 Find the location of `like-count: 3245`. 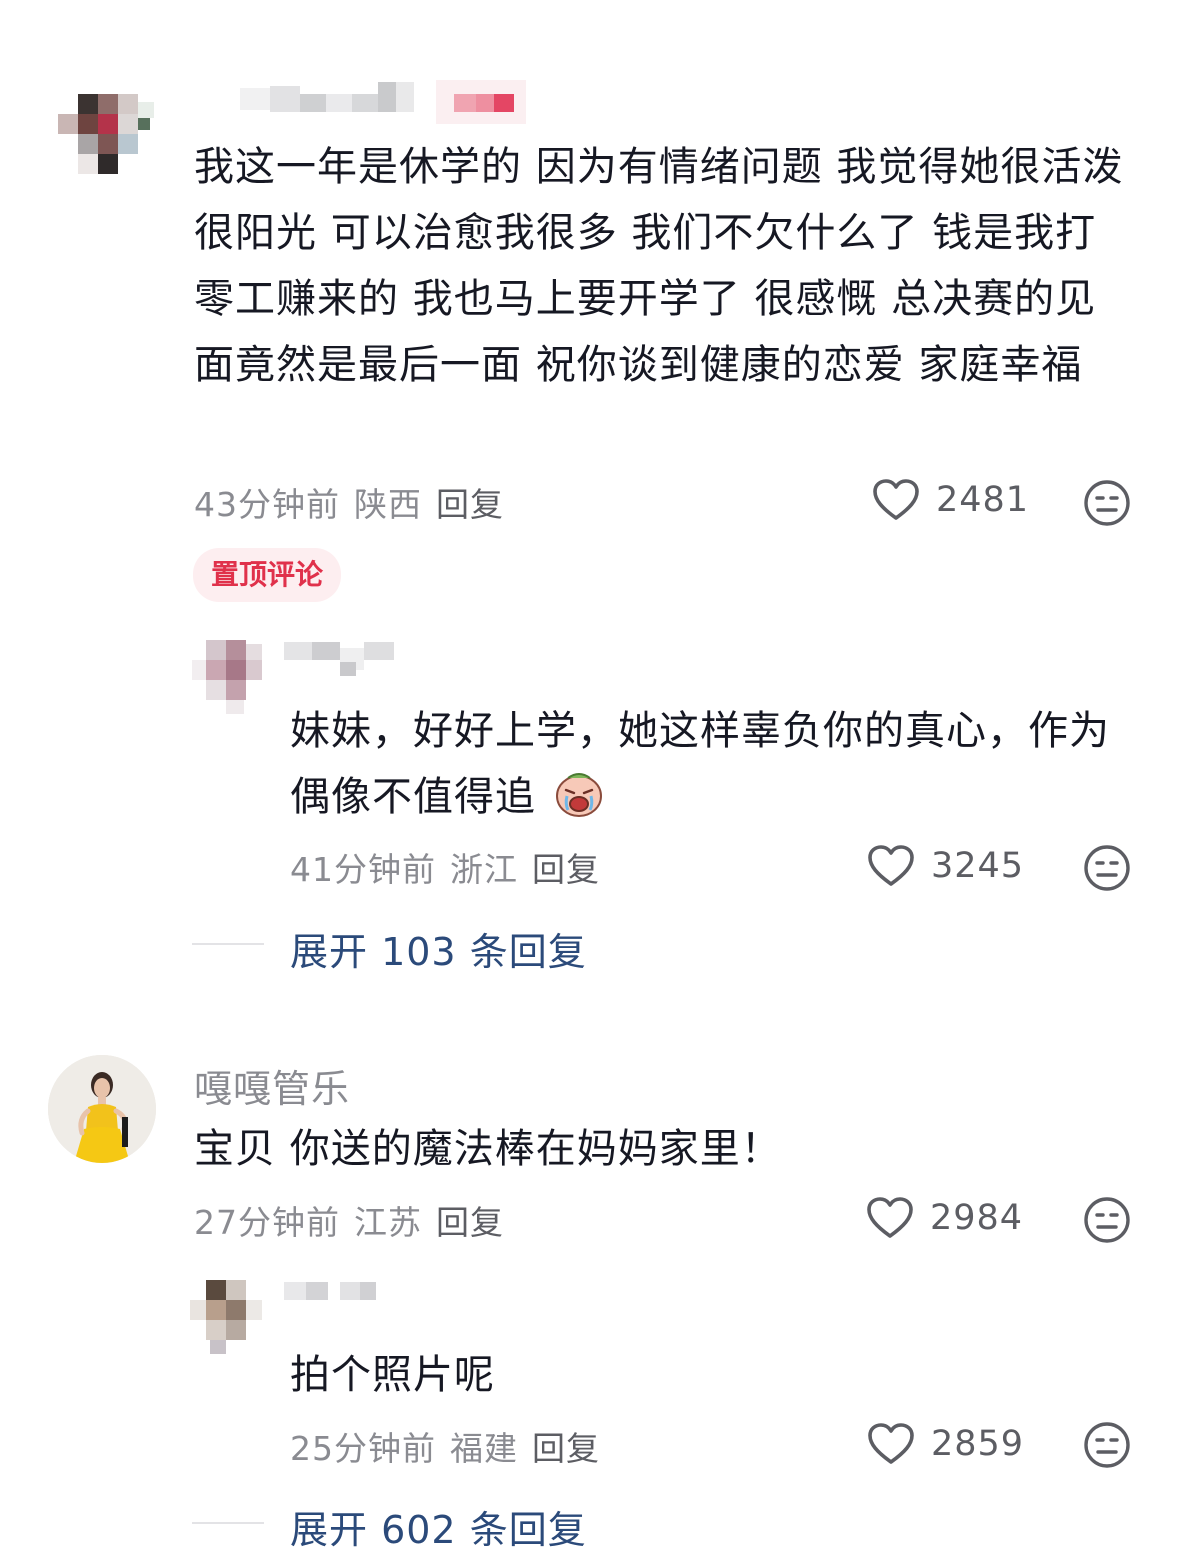

like-count: 3245 is located at coordinates (978, 866).